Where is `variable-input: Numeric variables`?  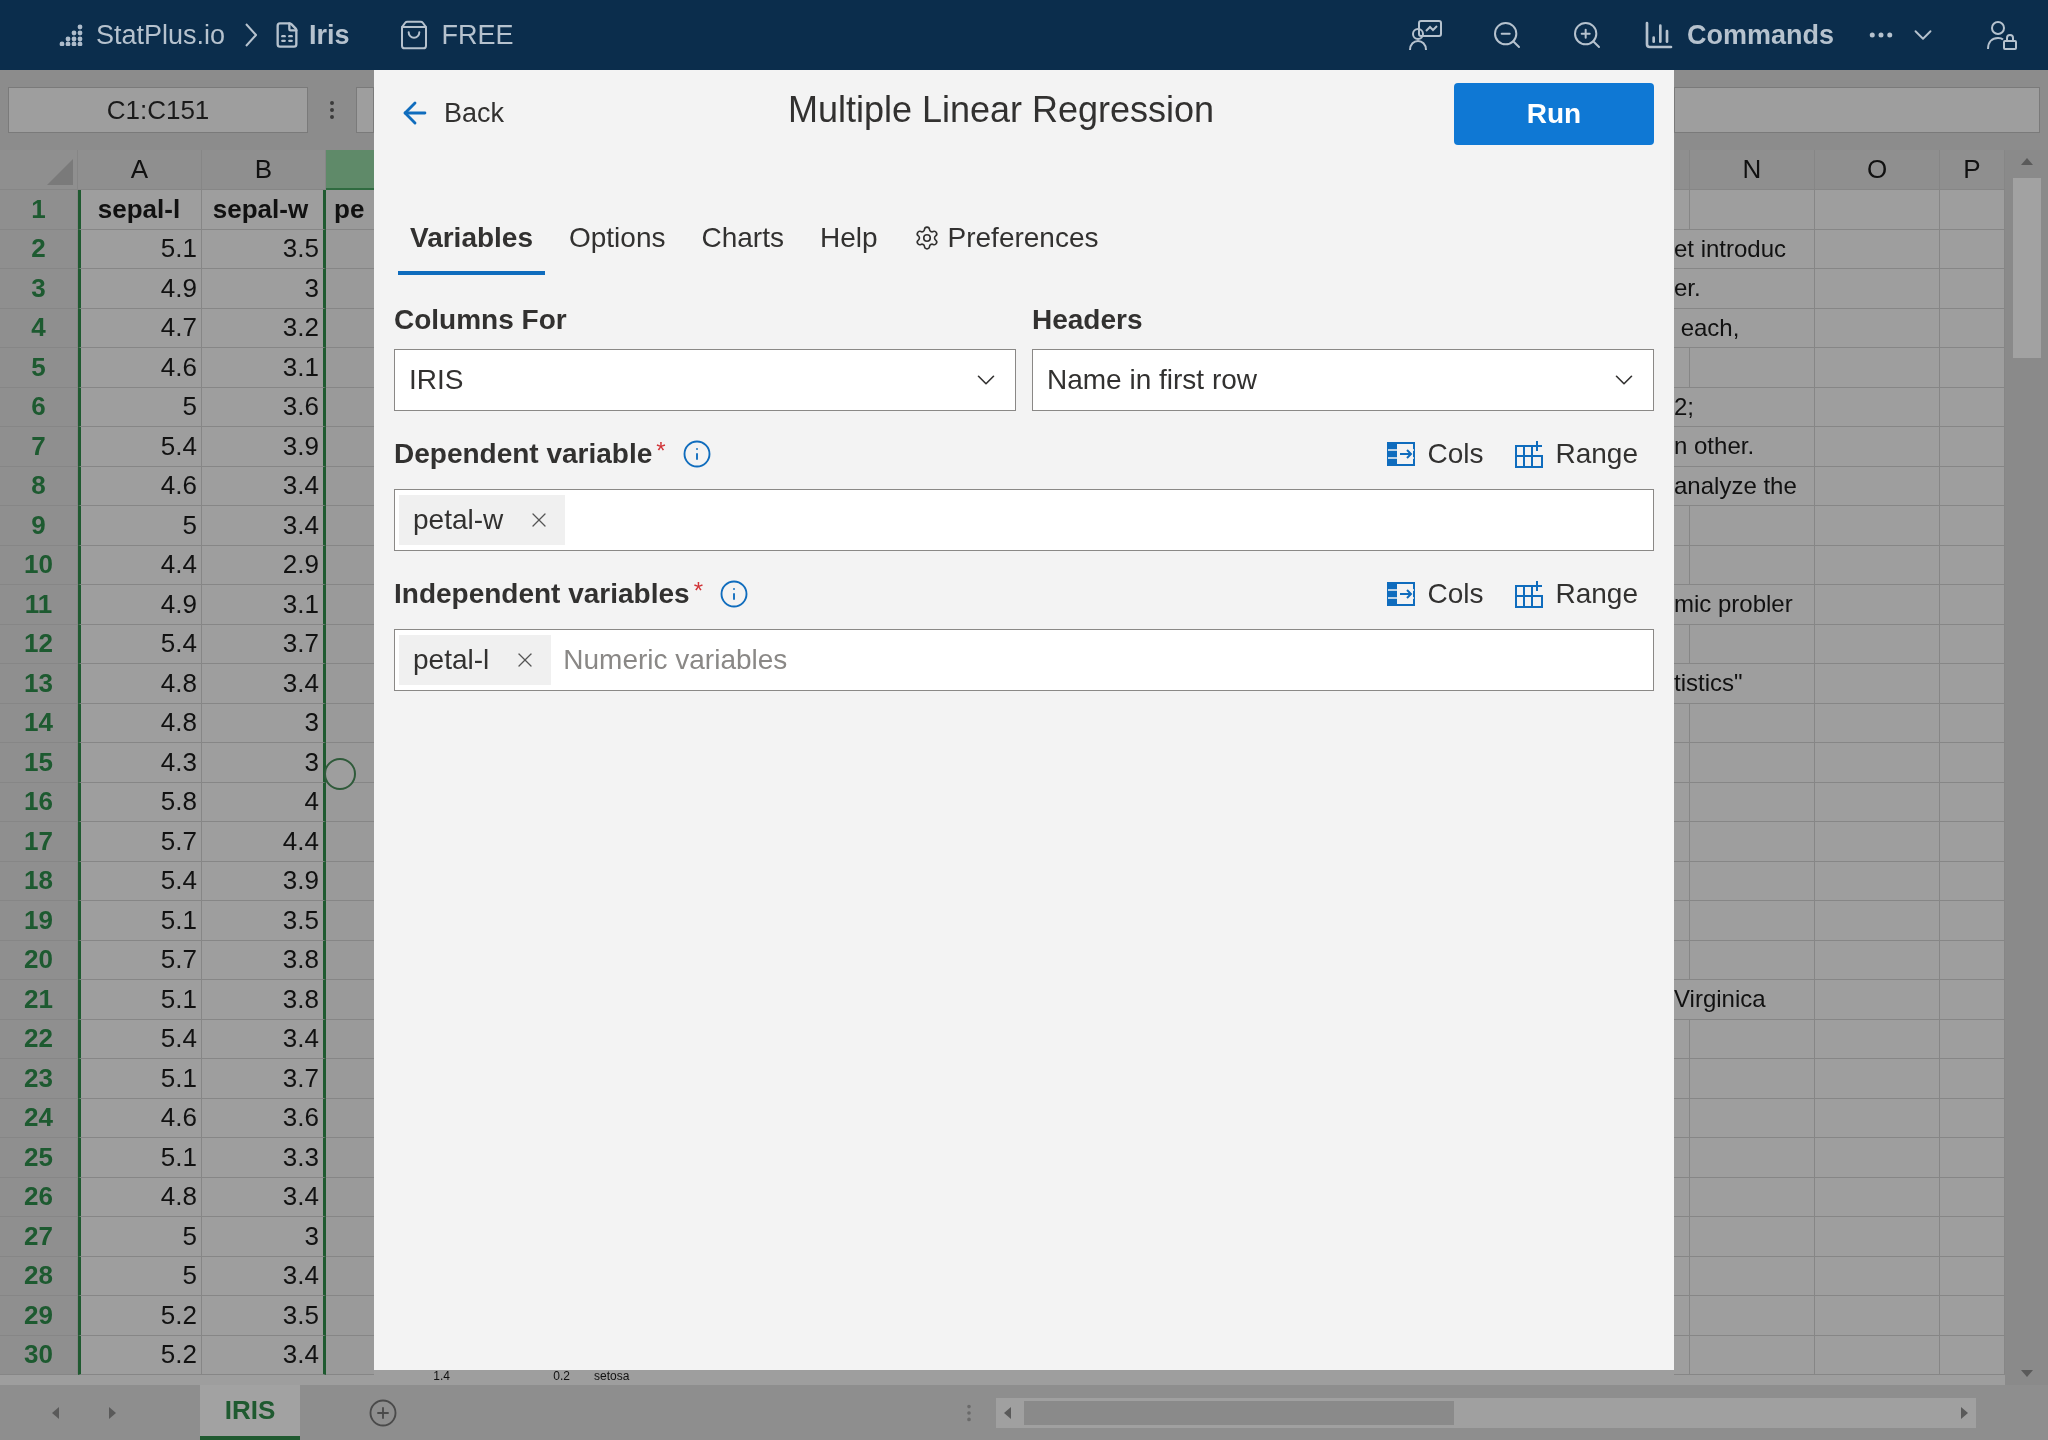 variable-input: Numeric variables is located at coordinates (1106, 660).